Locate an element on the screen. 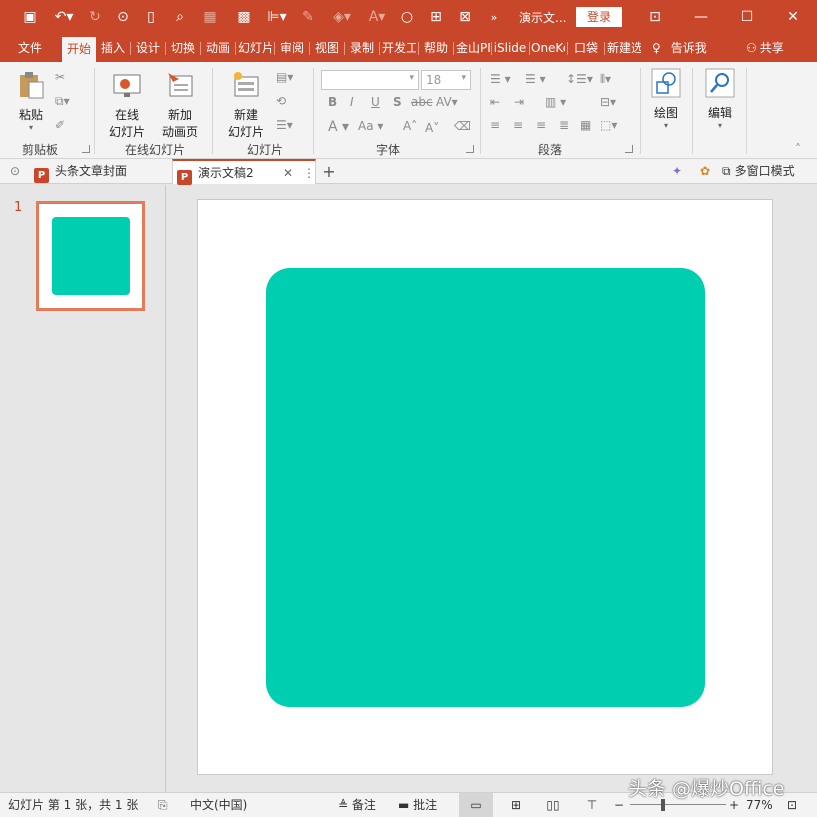 Image resolution: width=817 pixels, height=817 pixels. tab-record: 录制 is located at coordinates (362, 48).